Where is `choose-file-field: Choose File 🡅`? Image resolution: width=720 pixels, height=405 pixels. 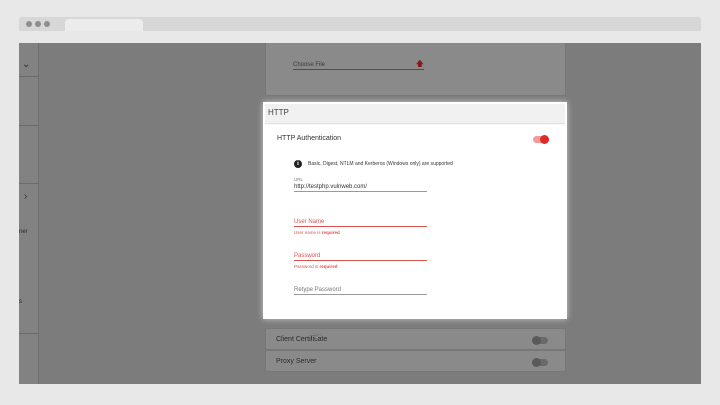
choose-file-field: Choose File 🡅 is located at coordinates (358, 65).